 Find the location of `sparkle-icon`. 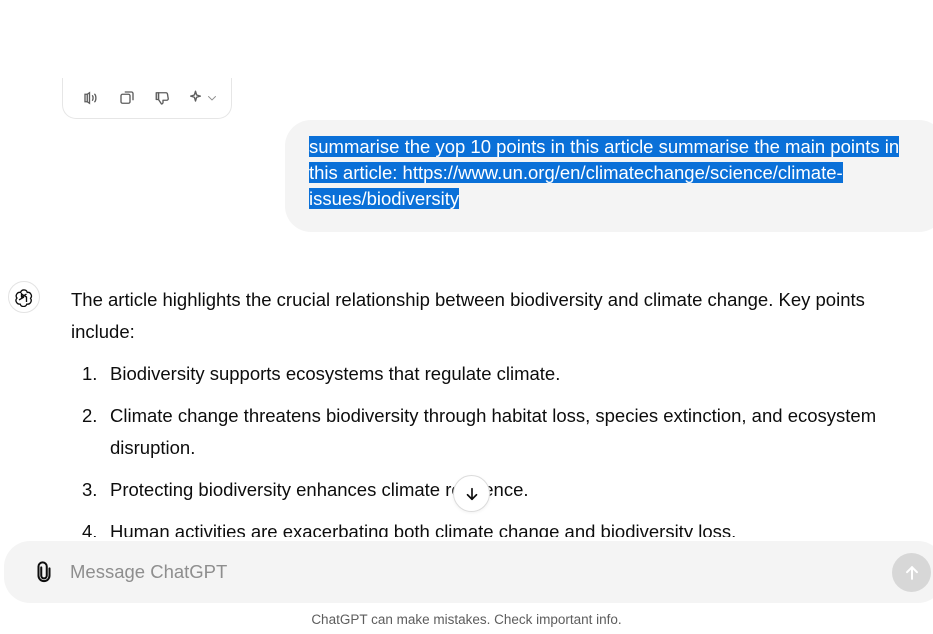

sparkle-icon is located at coordinates (195, 96).